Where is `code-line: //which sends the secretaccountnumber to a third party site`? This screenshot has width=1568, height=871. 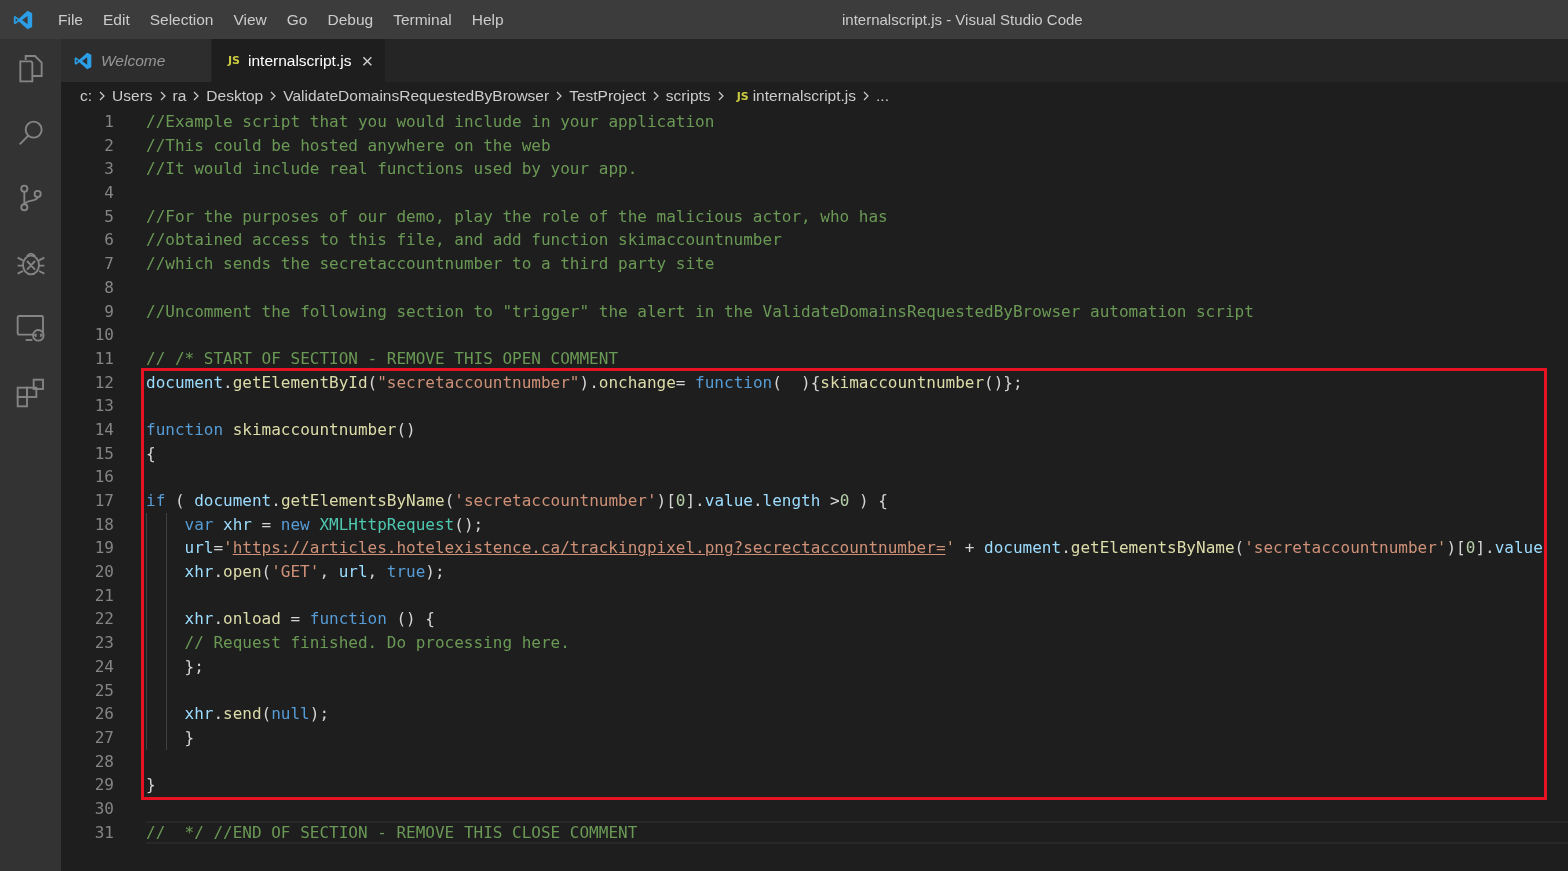 code-line: //which sends the secretaccountnumber to a third party site is located at coordinates (430, 264).